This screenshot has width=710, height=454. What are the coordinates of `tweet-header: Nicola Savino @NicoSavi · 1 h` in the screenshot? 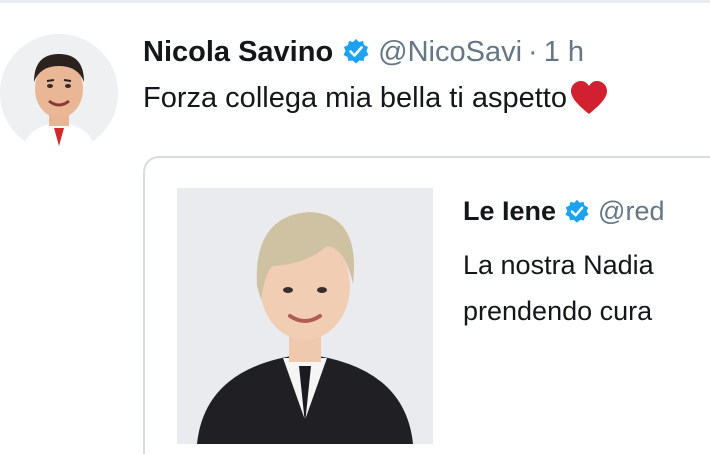 It's located at (363, 52).